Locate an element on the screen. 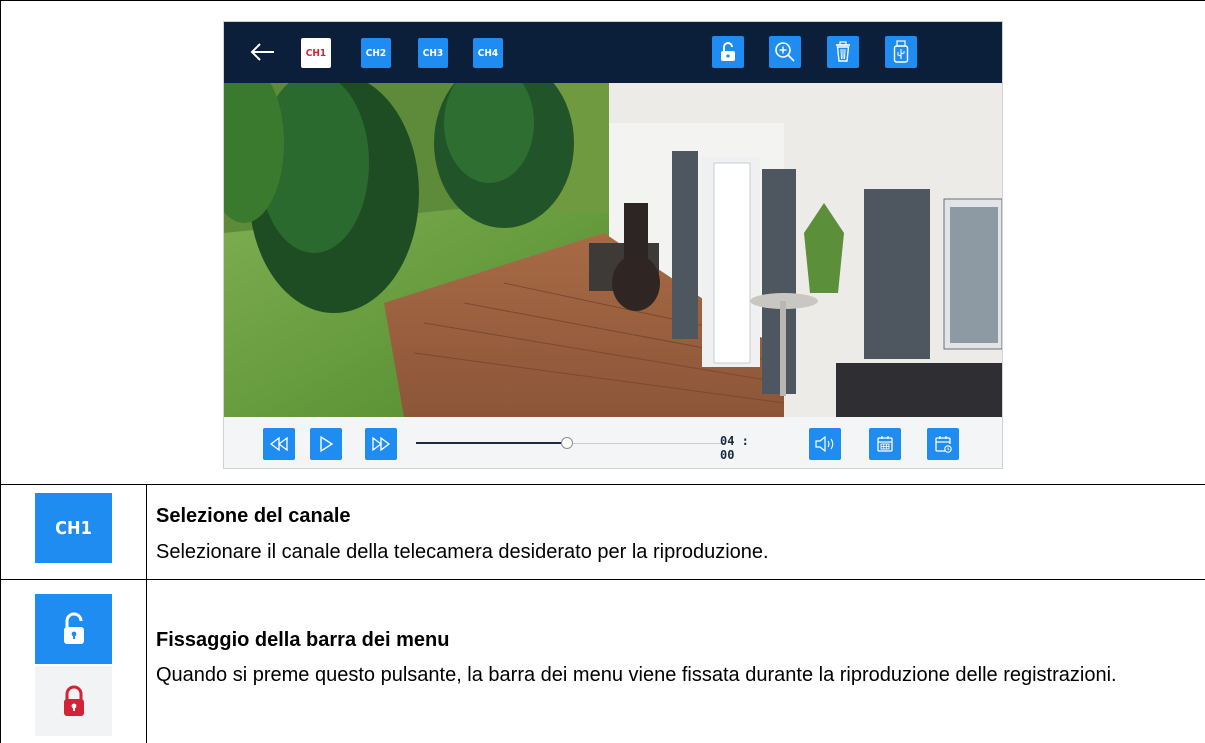  row-title-channel: Selezione del canale is located at coordinates (253, 516).